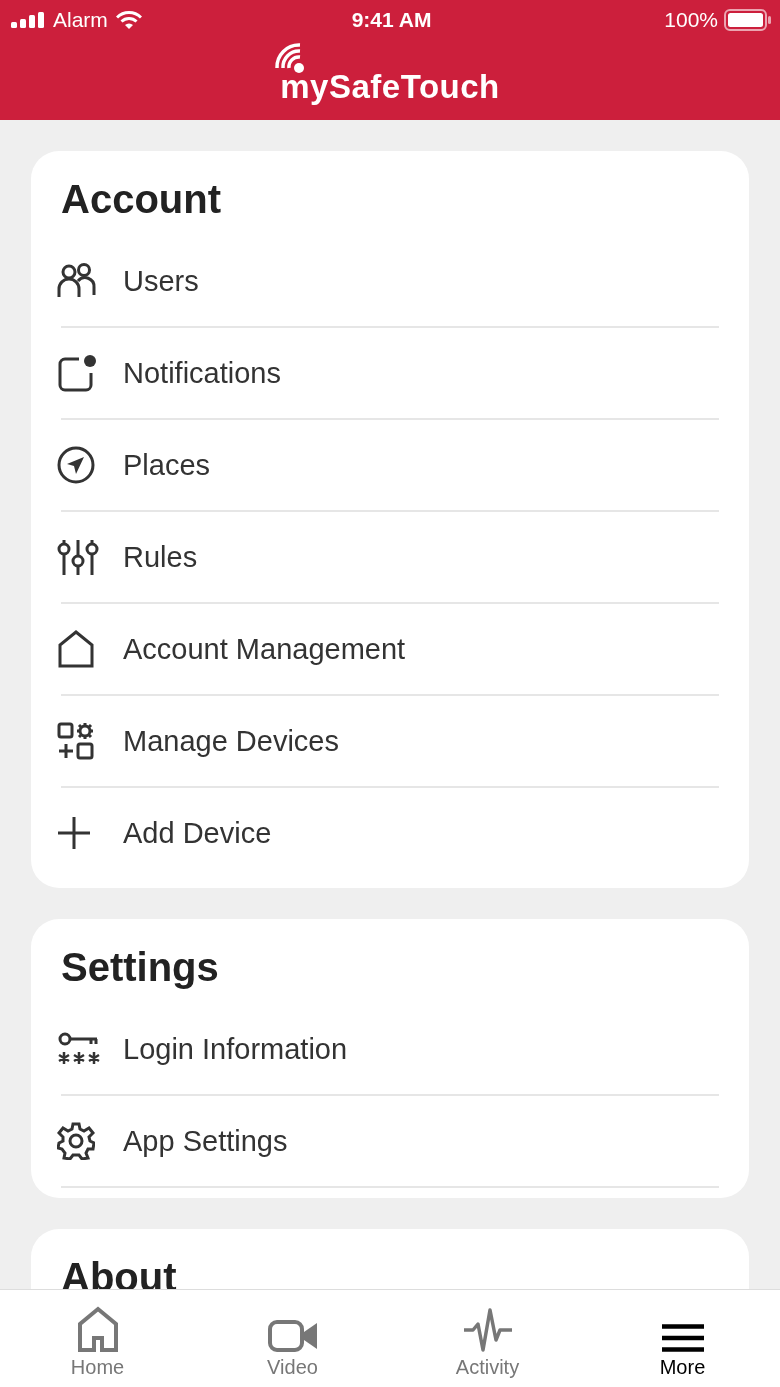 This screenshot has width=780, height=1387. What do you see at coordinates (76, 1141) in the screenshot?
I see `settings-icon` at bounding box center [76, 1141].